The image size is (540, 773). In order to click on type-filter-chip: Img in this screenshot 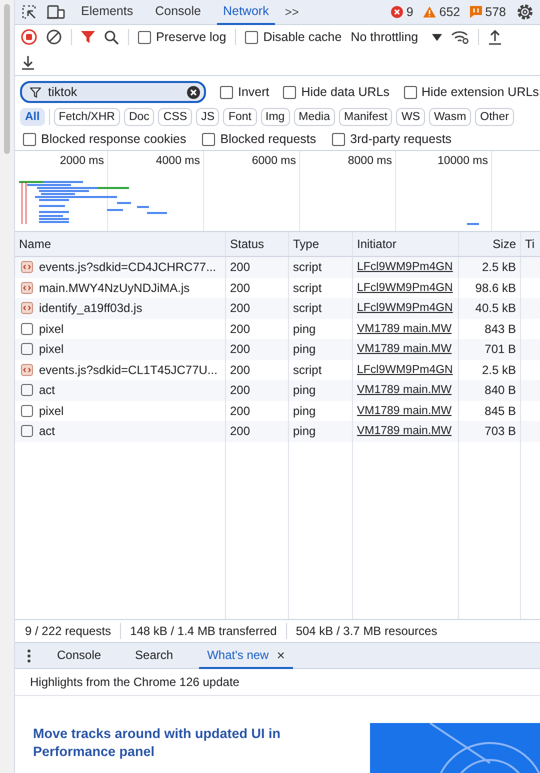, I will do `click(275, 117)`.